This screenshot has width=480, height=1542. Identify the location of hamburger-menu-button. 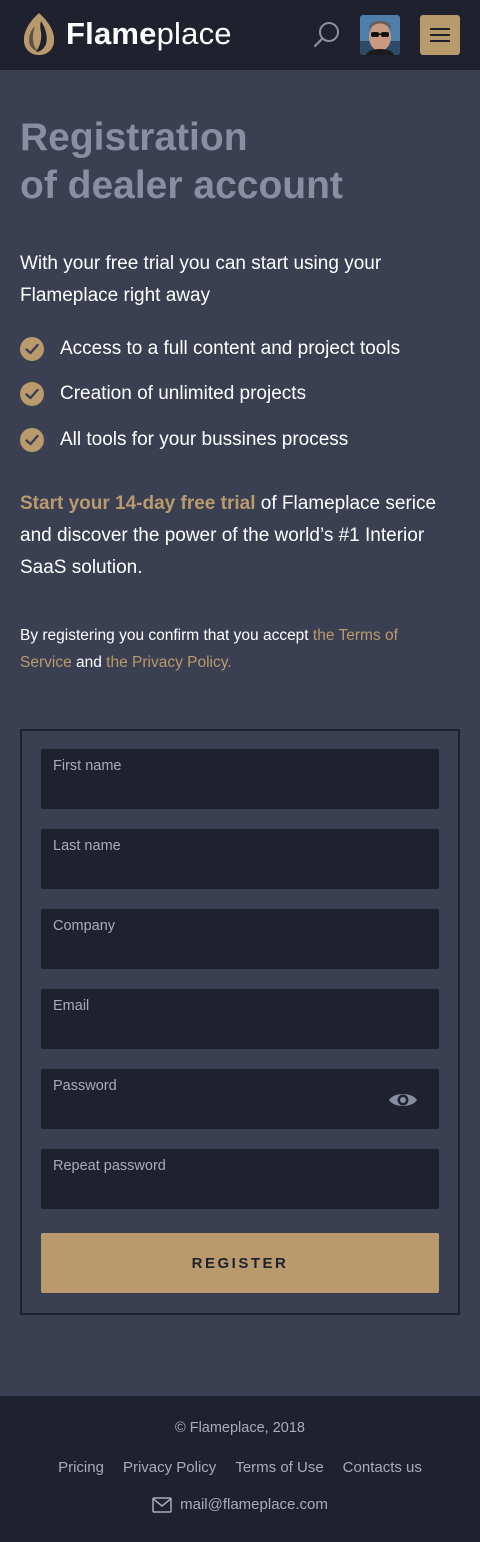
(440, 35).